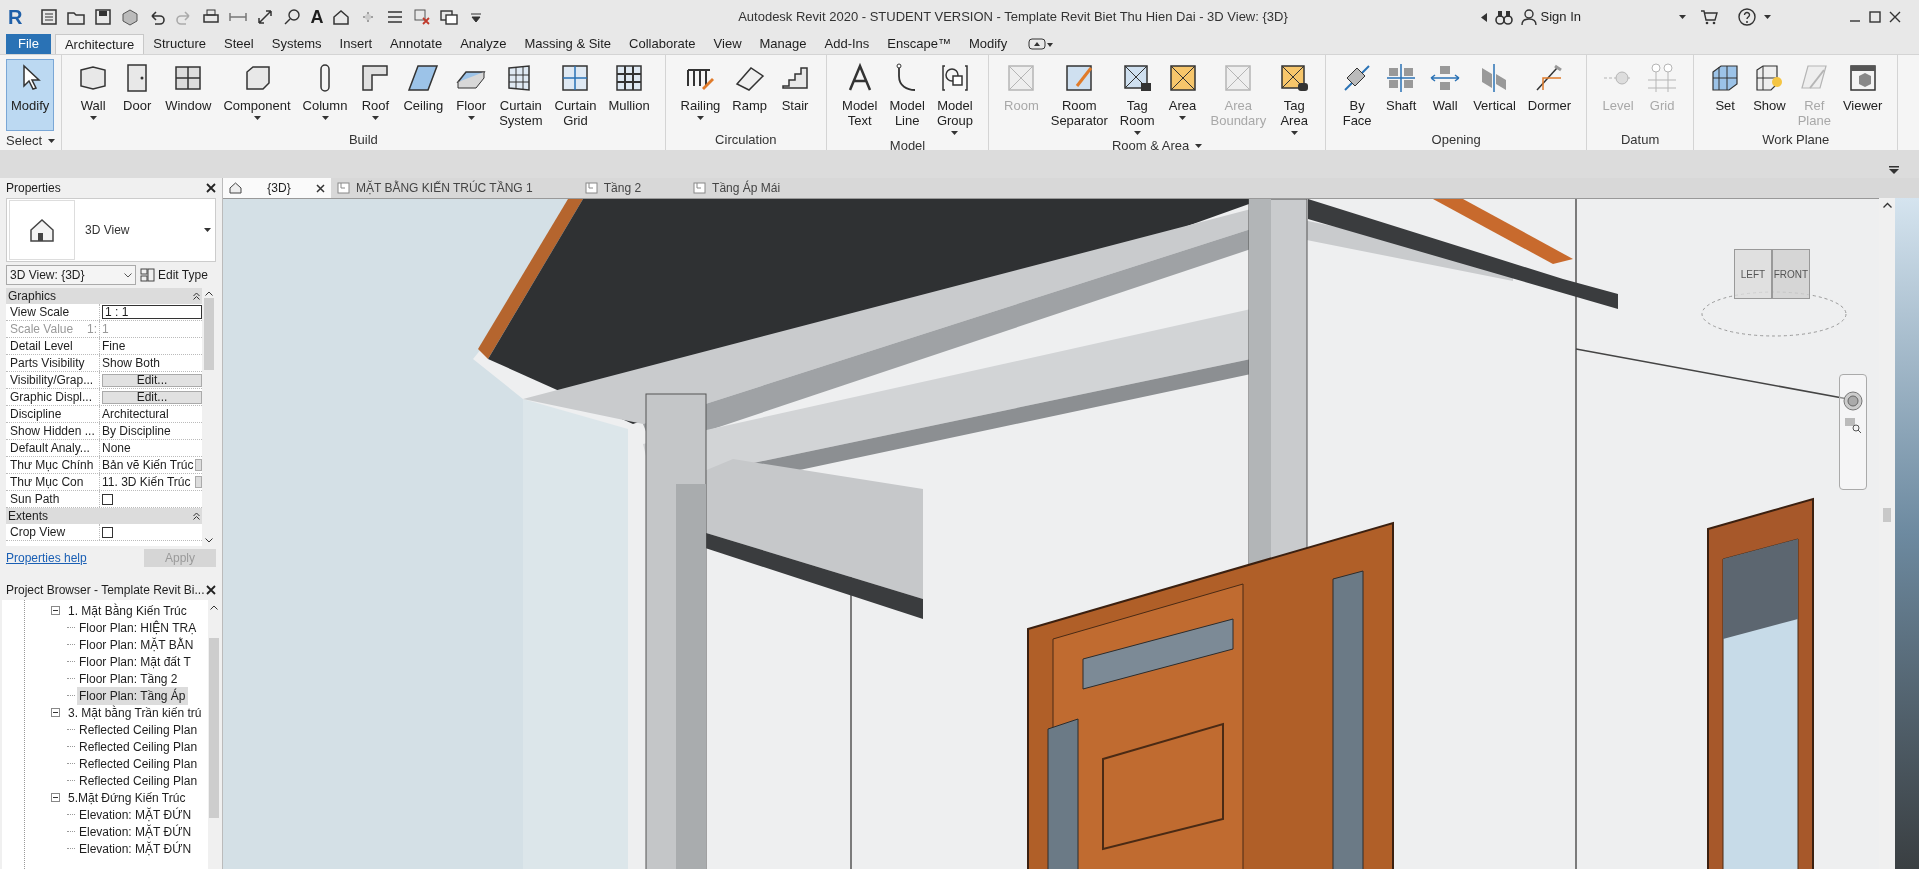 The height and width of the screenshot is (869, 1919). Describe the element at coordinates (395, 17) in the screenshot. I see `thin-lines-icon` at that location.